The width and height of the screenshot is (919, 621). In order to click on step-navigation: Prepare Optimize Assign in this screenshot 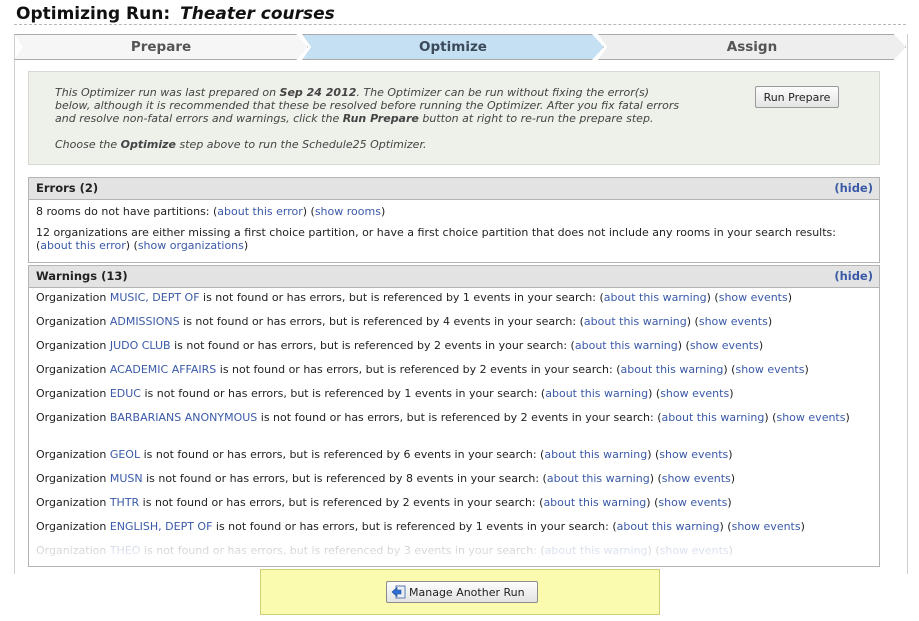, I will do `click(460, 47)`.